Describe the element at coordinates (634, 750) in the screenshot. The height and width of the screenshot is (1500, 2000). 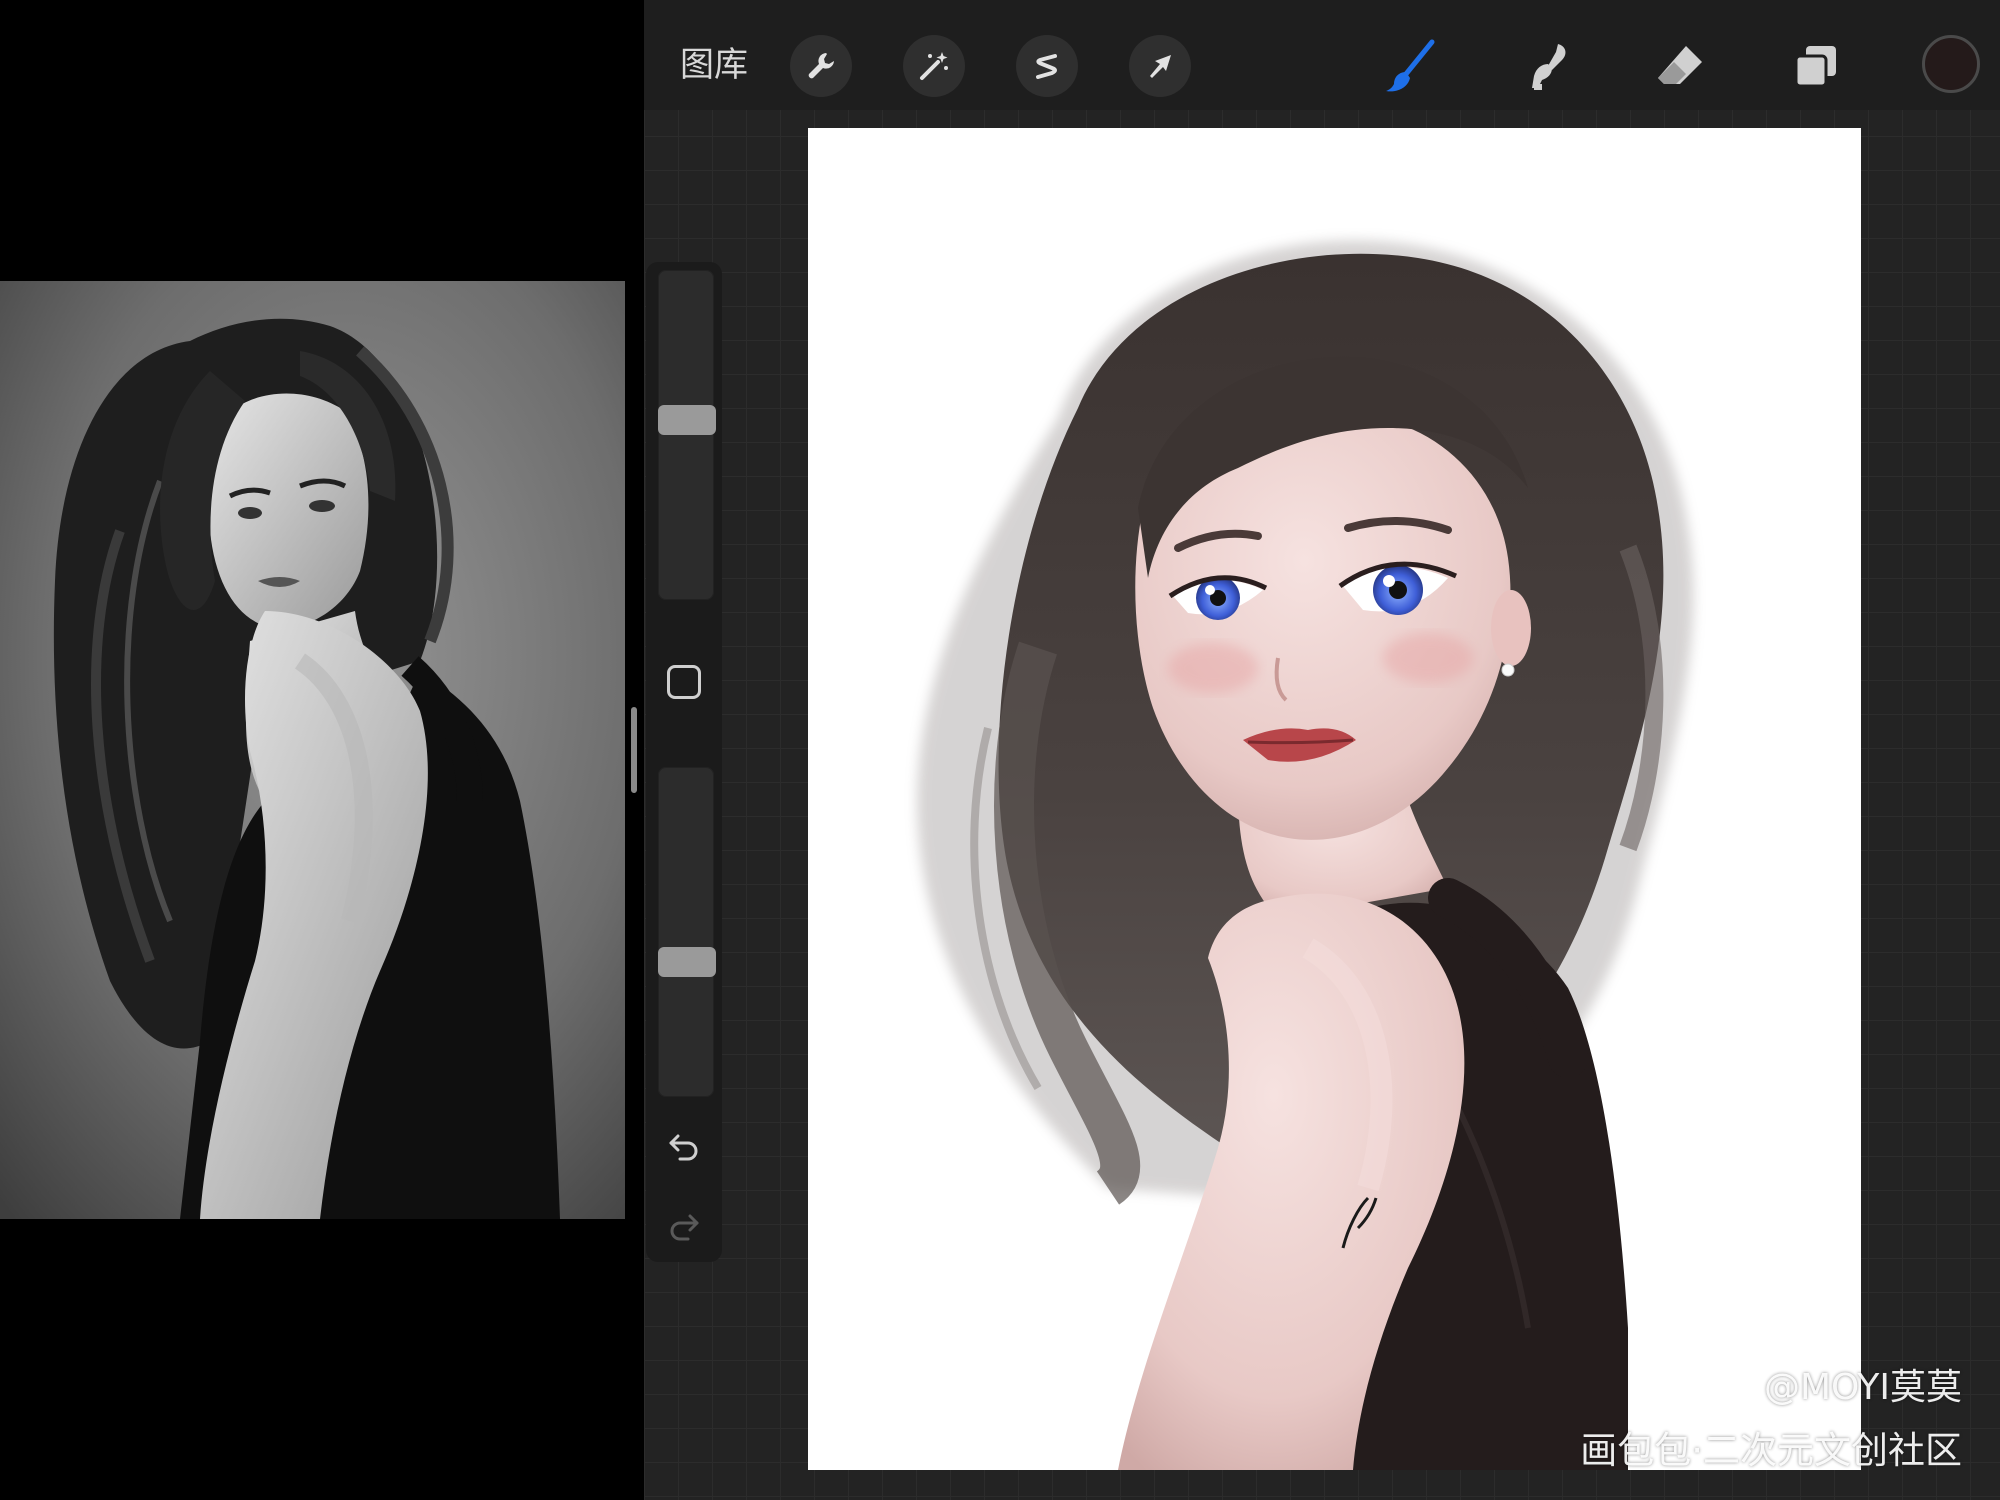
I see `split-view-handle` at that location.